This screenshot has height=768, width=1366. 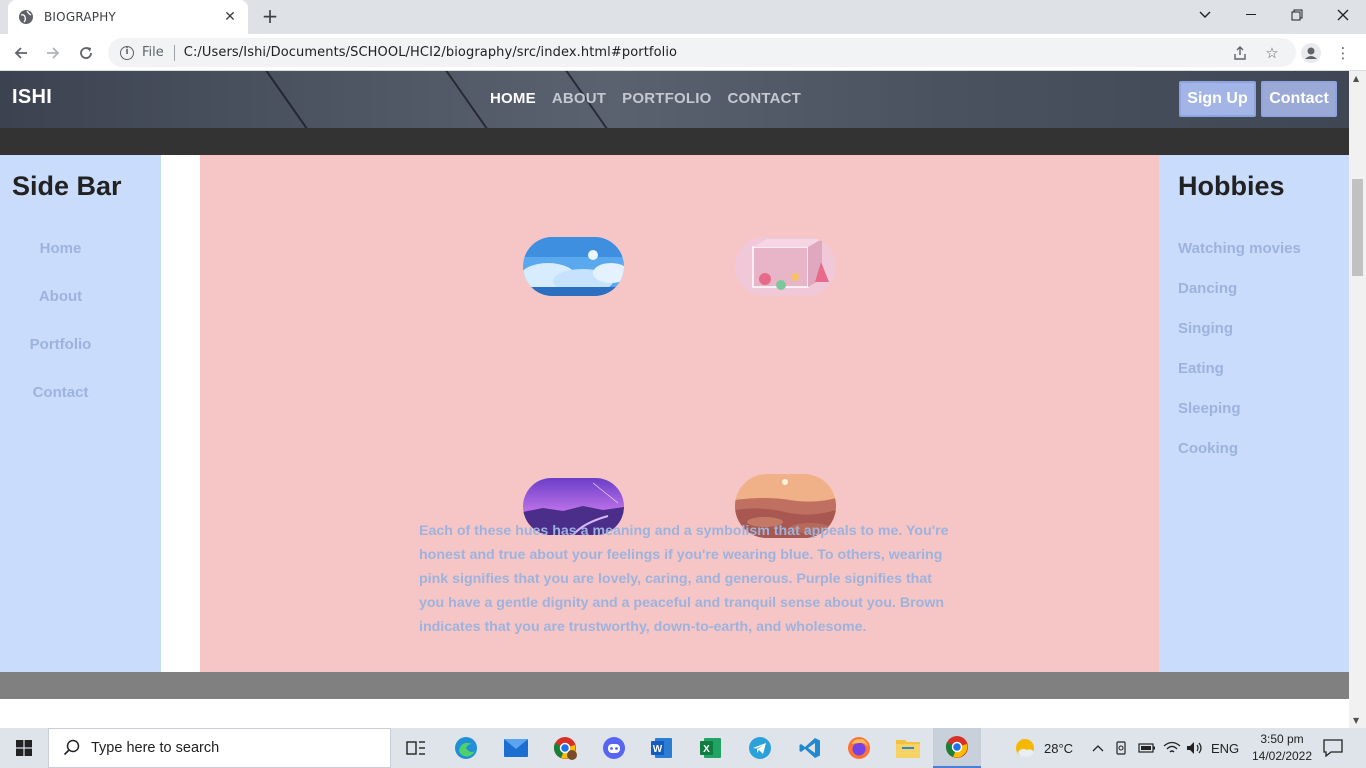 What do you see at coordinates (71, 747) in the screenshot?
I see `search-icon` at bounding box center [71, 747].